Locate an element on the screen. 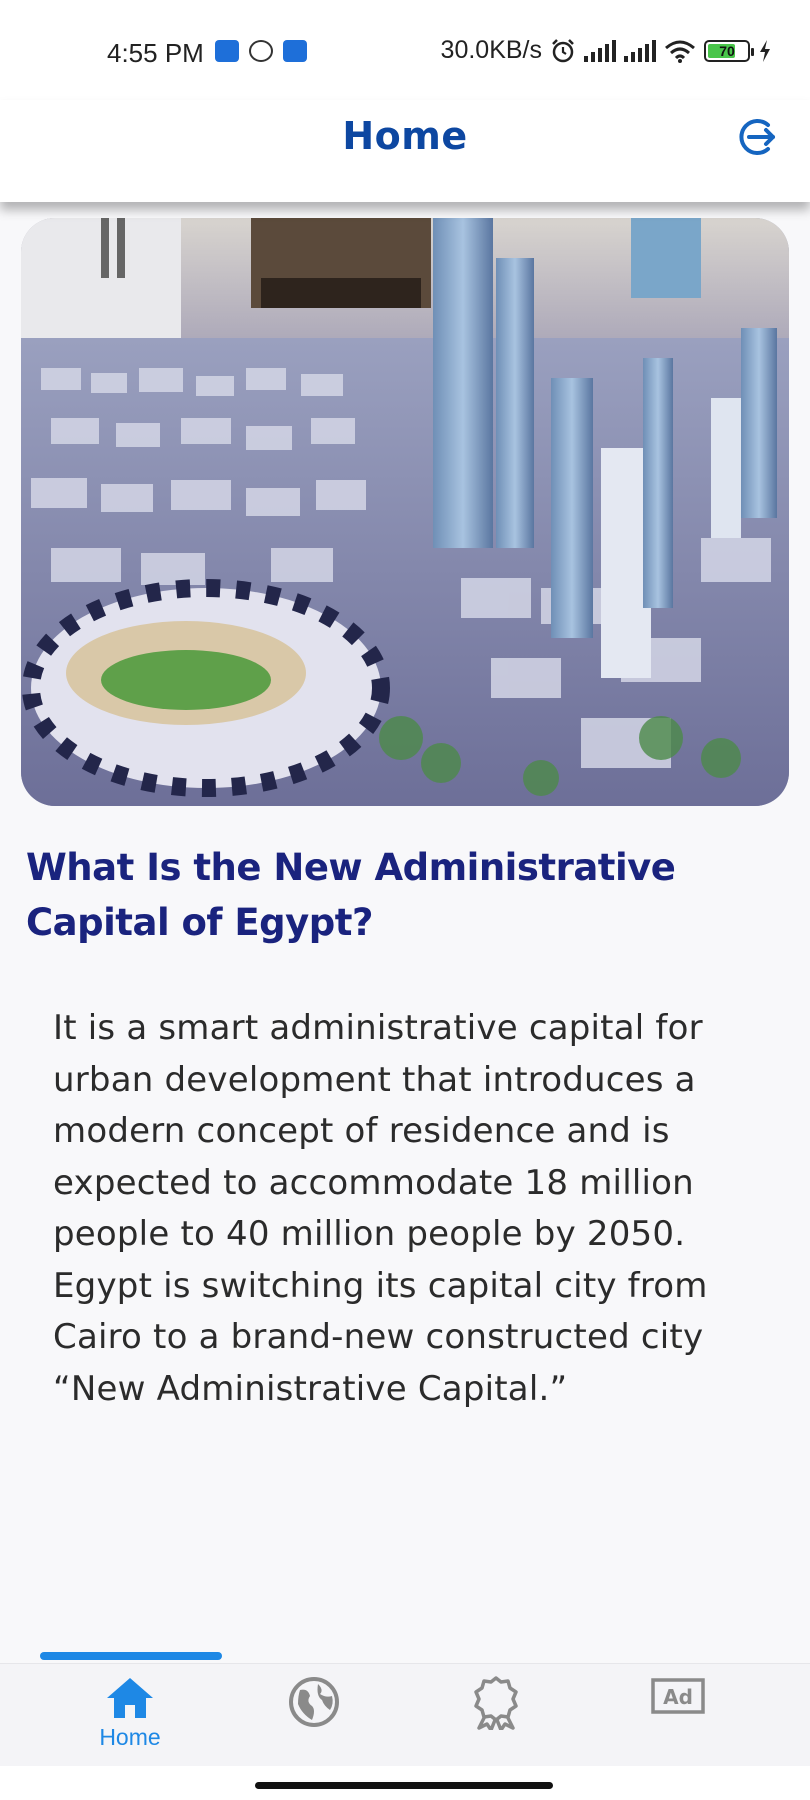 Image resolution: width=810 pixels, height=1800 pixels. battery-level: 70 is located at coordinates (727, 50).